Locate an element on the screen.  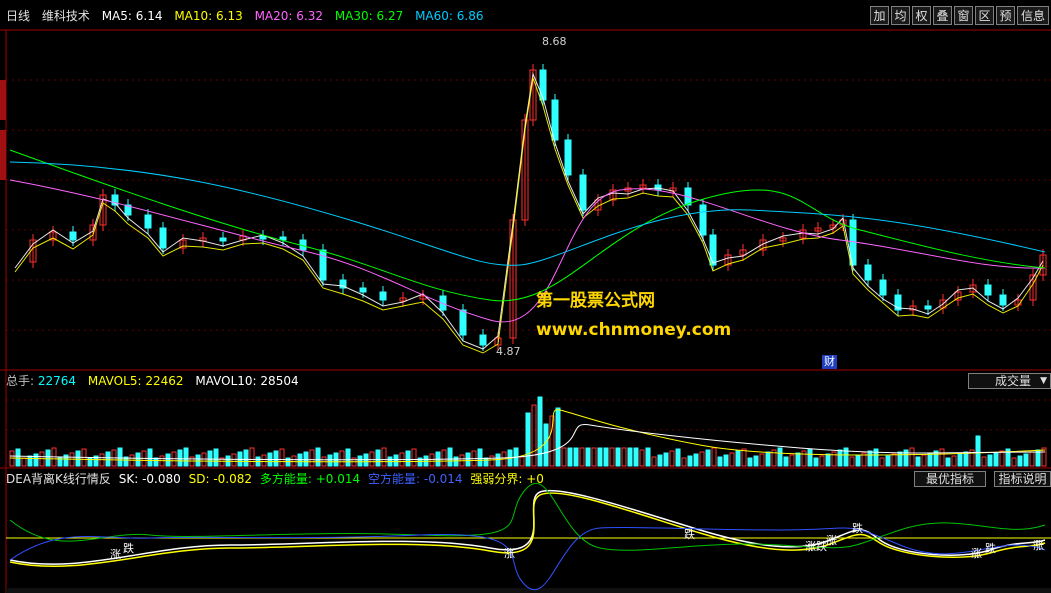
finance-badge: 财 is located at coordinates (829, 362).